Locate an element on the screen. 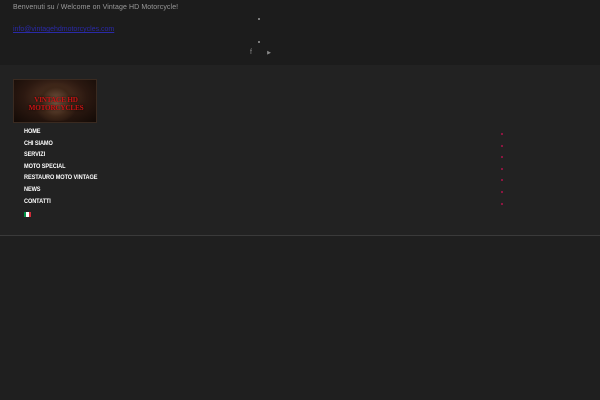 This screenshot has width=600, height=400. italian-flag-icon is located at coordinates (27, 214).